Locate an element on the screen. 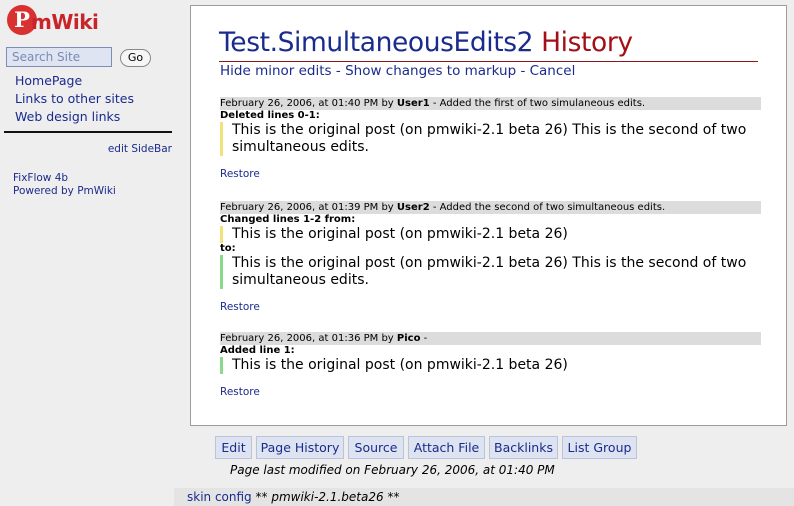  entry-header: February 26, 2006, at 01:36 PM by Pico - is located at coordinates (490, 338).